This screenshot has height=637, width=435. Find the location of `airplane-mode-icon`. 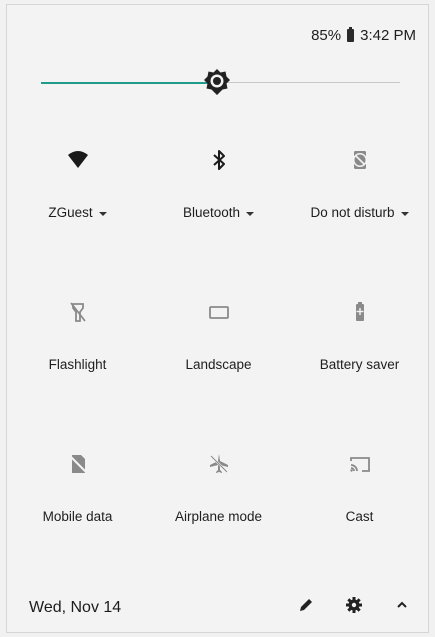

airplane-mode-icon is located at coordinates (219, 454).